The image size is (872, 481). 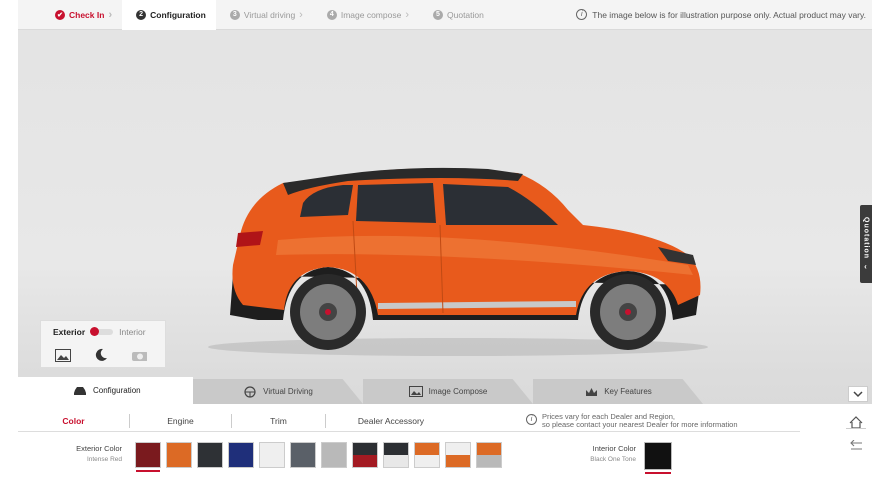 What do you see at coordinates (458, 391) in the screenshot?
I see `tab-label: Image Compose` at bounding box center [458, 391].